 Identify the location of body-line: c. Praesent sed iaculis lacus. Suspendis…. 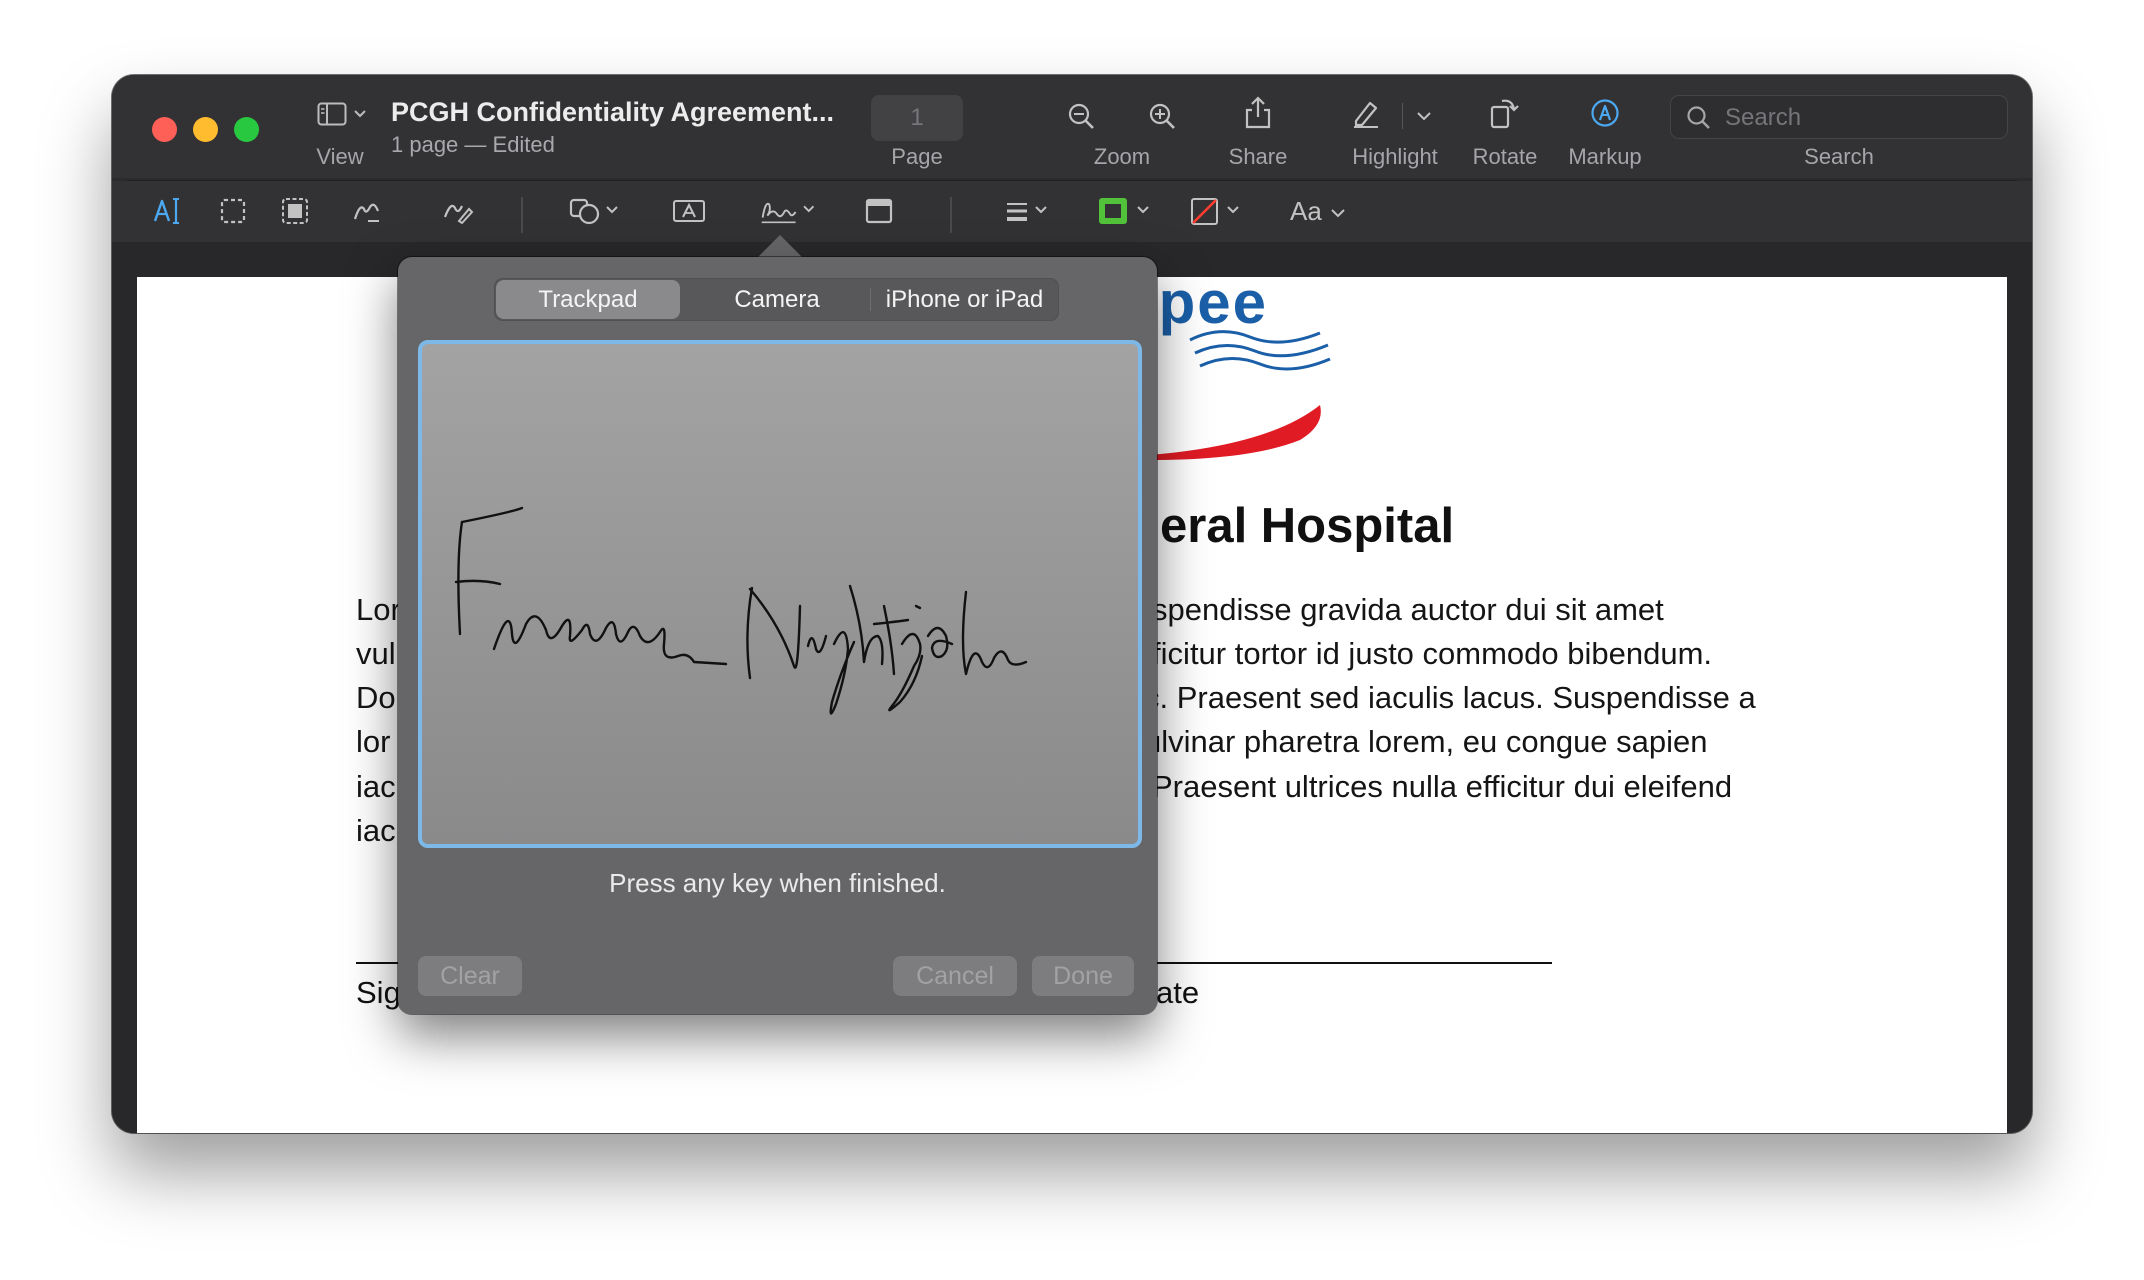
(1450, 697).